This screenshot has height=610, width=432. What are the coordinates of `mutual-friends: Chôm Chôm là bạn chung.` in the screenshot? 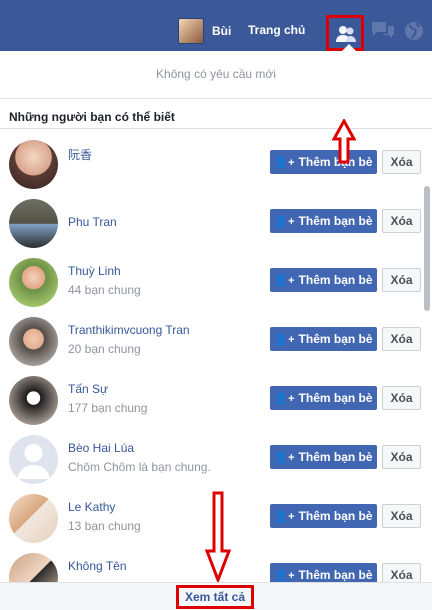 It's located at (139, 467).